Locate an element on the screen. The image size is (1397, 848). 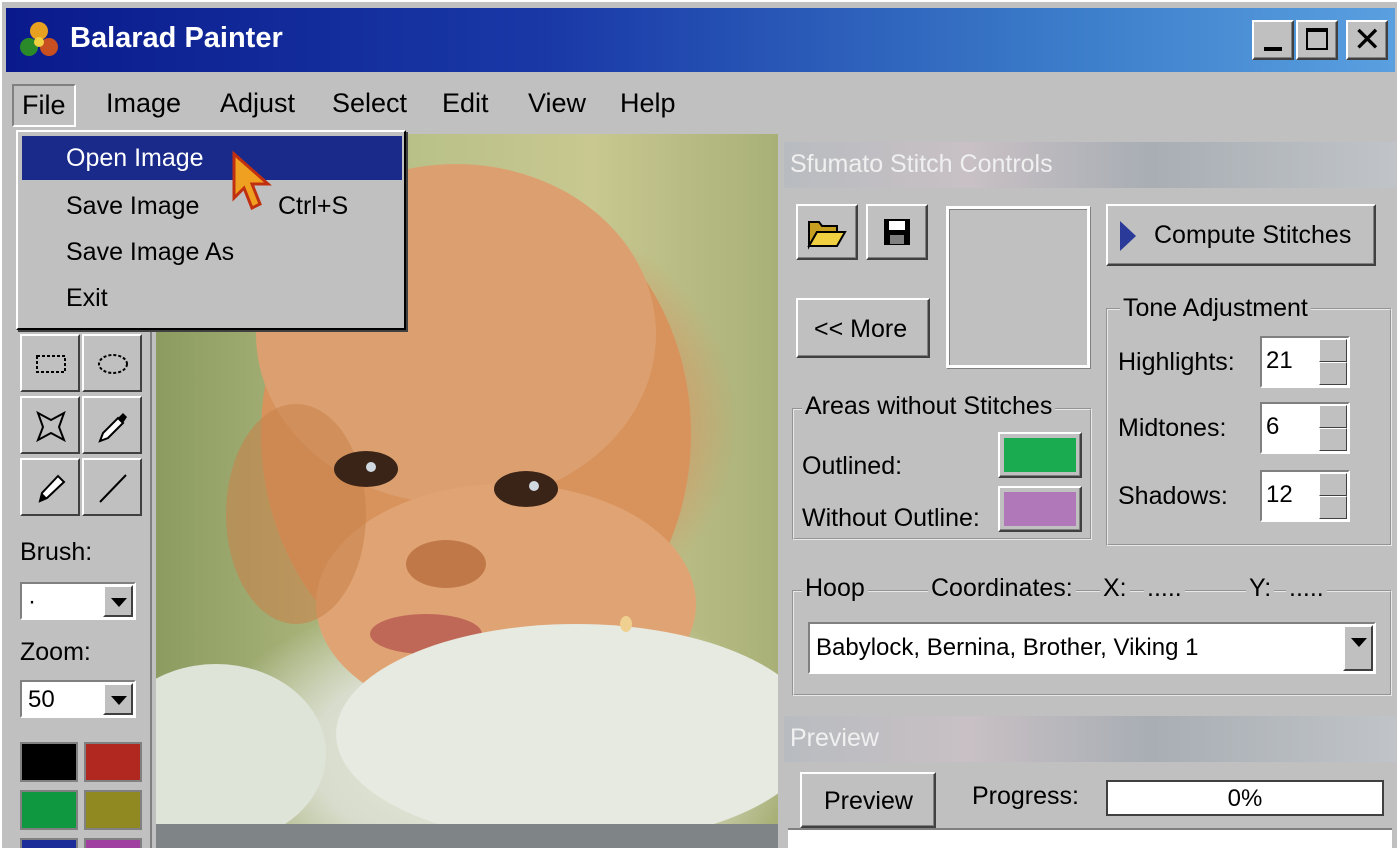
y-label: Y: is located at coordinates (1260, 588).